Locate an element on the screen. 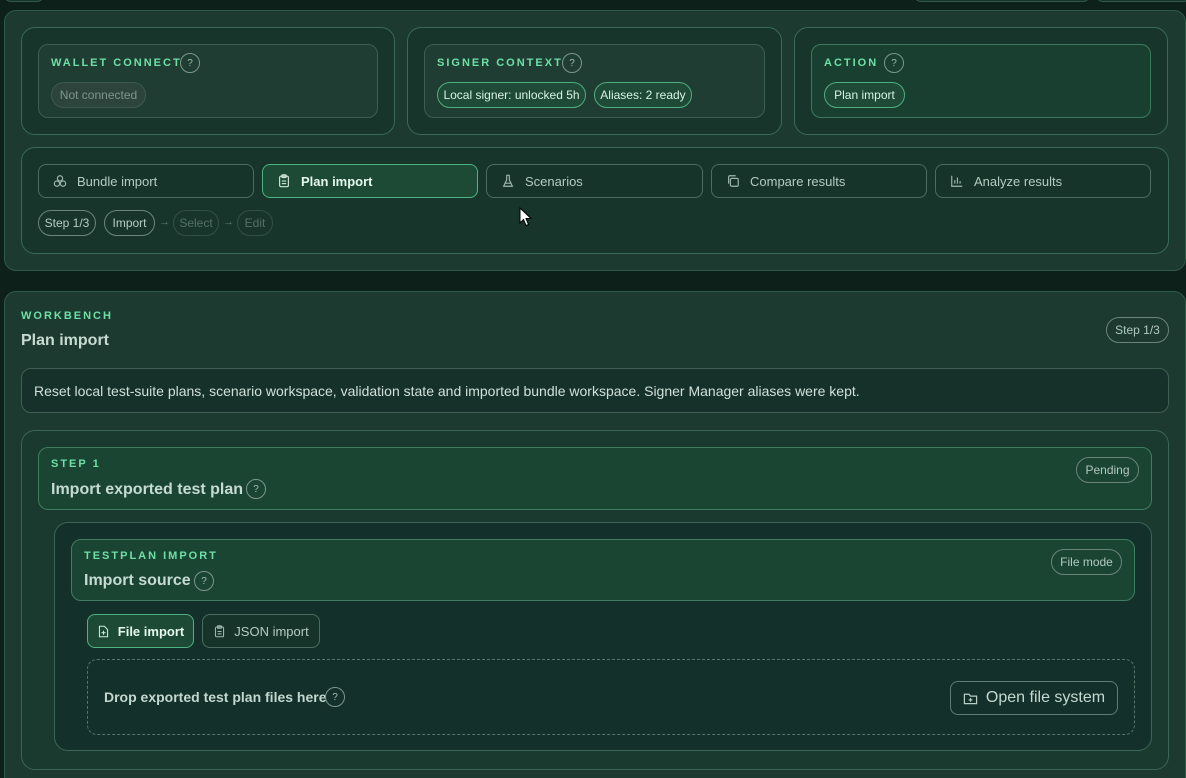 This screenshot has height=778, width=1186. aliases-chip: Aliases: 2 ready is located at coordinates (643, 95).